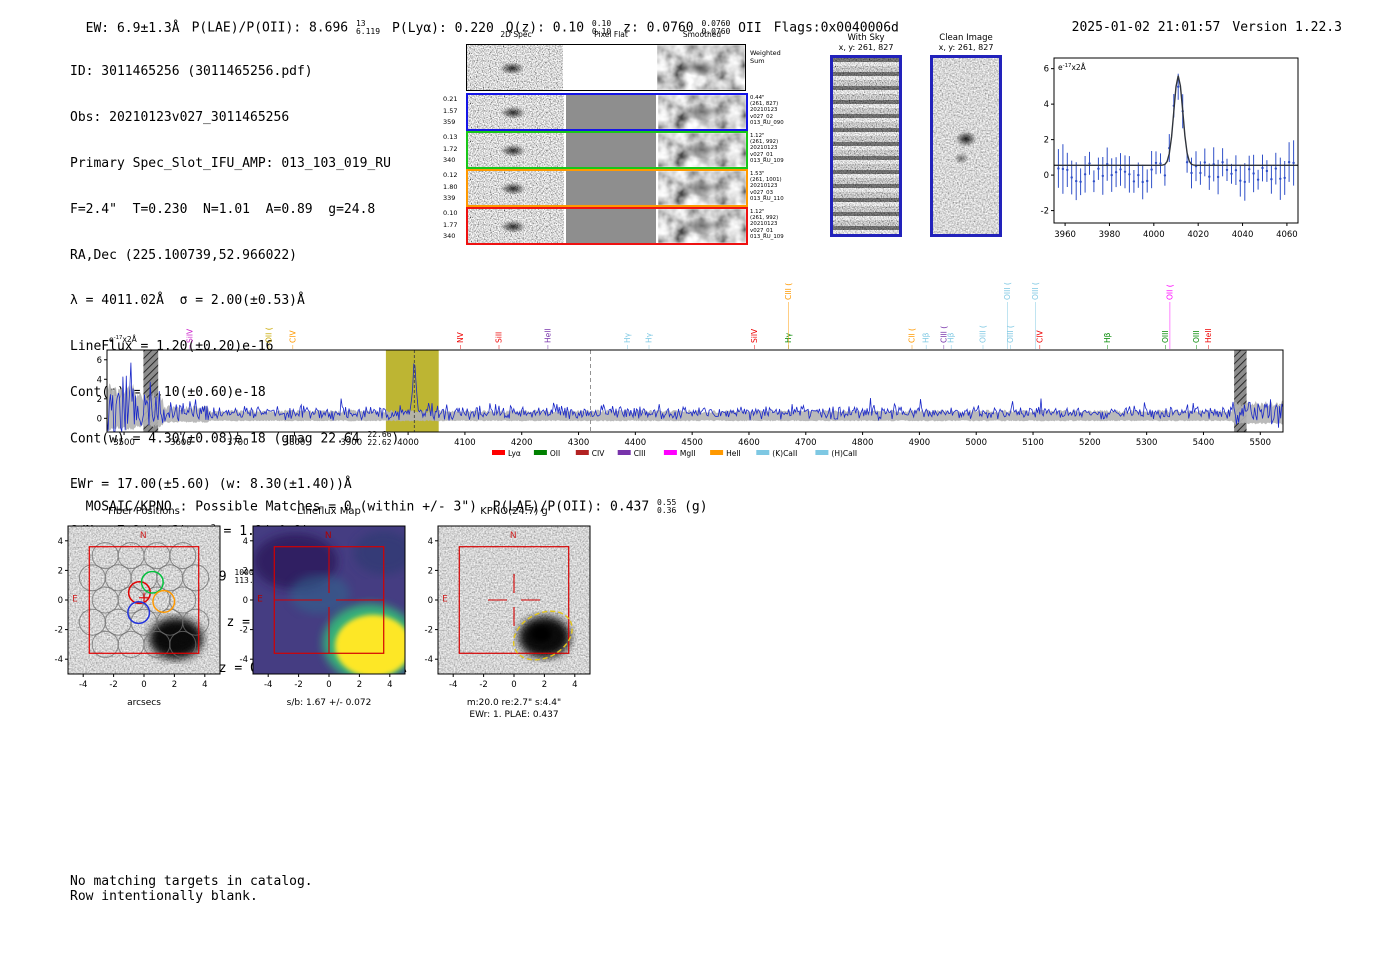 The height and width of the screenshot is (953, 1400). Describe the element at coordinates (516, 34) in the screenshot. I see `spec2d-header-2dspec: 2D Spec` at that location.